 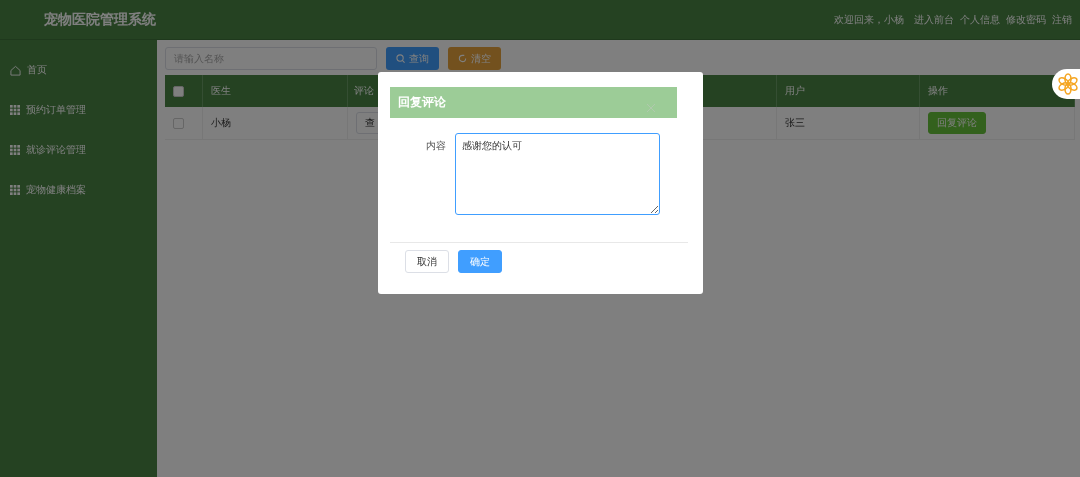 I want to click on search-button: 查询, so click(x=412, y=58).